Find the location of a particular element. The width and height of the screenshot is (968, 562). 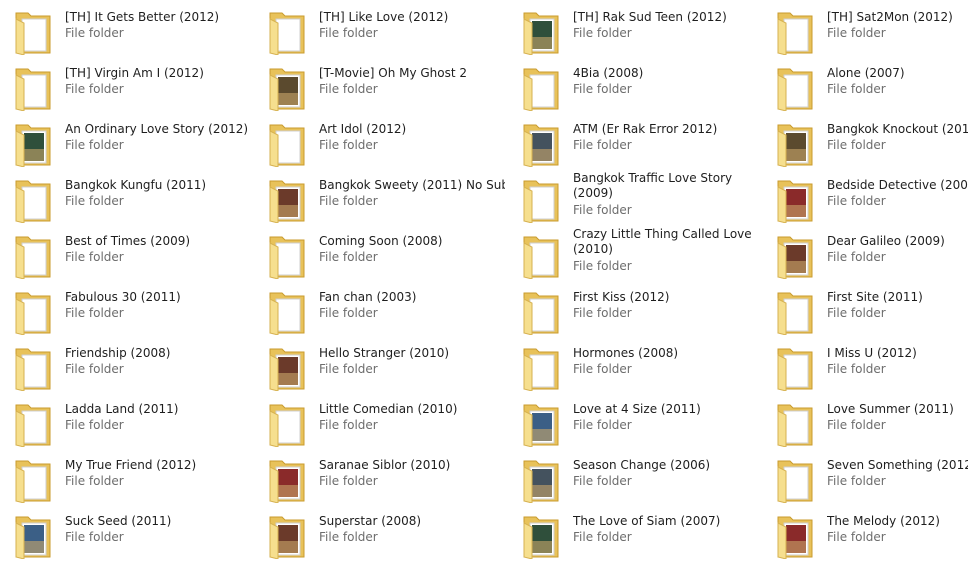

folder-item: An Ordinary Love Story (2012) File folder is located at coordinates (127, 142).